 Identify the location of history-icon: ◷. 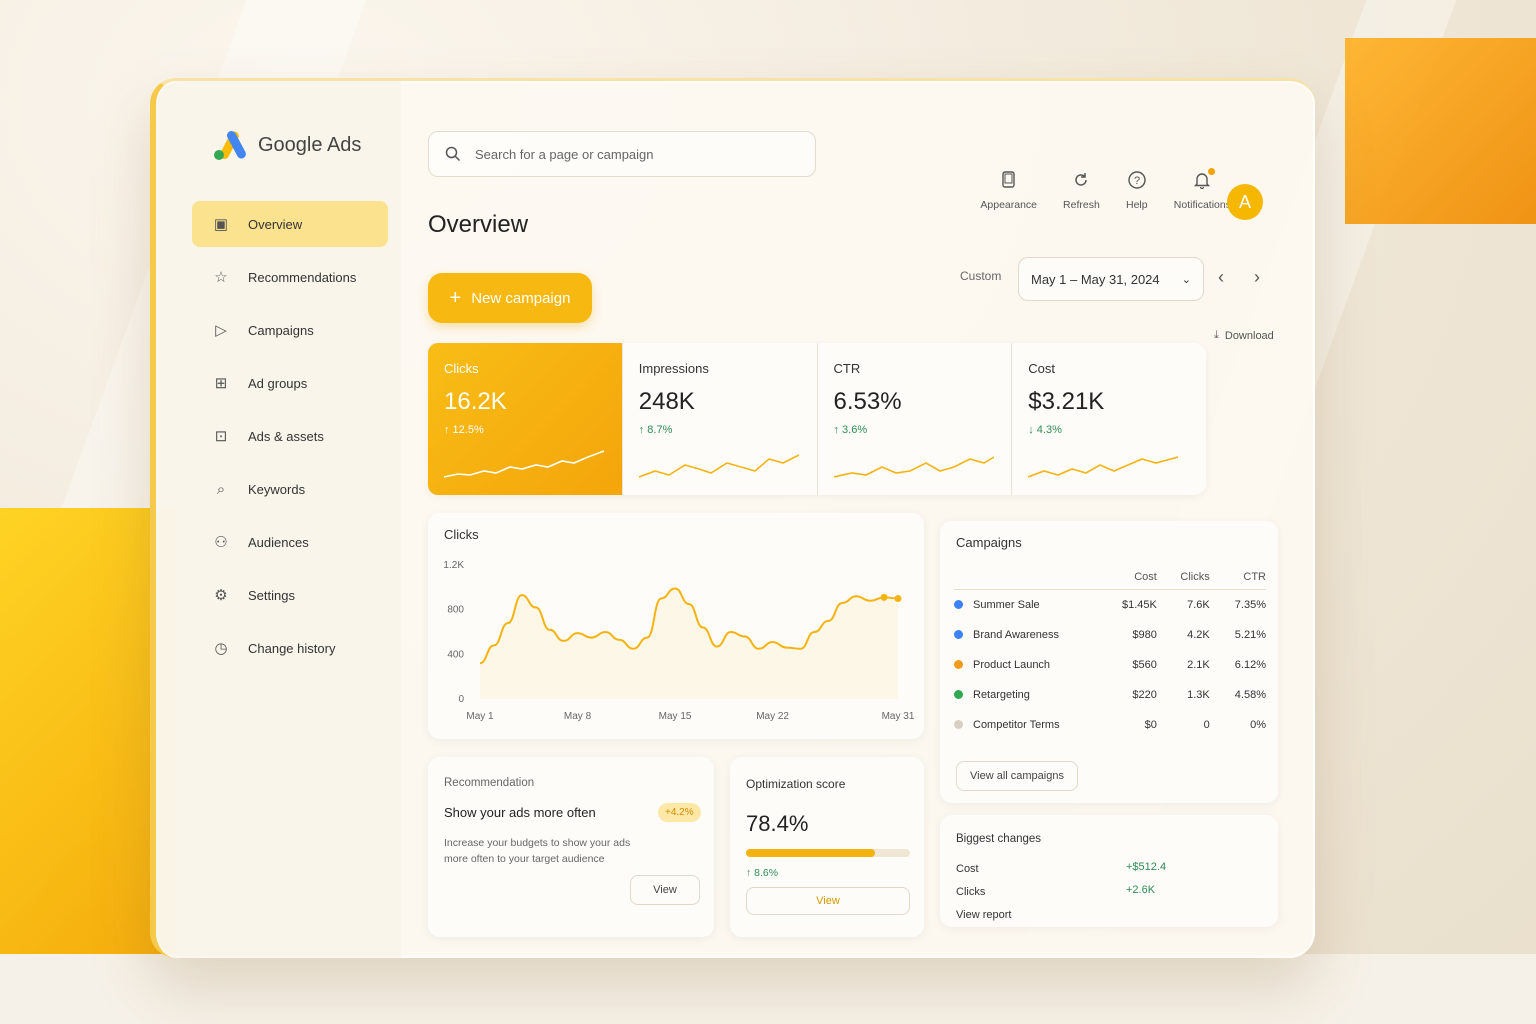
(221, 648).